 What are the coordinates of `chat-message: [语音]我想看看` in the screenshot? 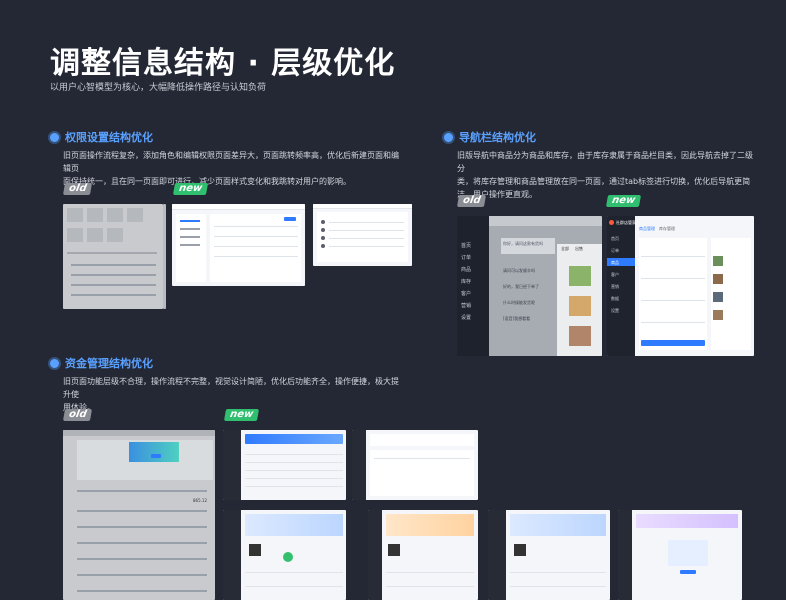 It's located at (517, 318).